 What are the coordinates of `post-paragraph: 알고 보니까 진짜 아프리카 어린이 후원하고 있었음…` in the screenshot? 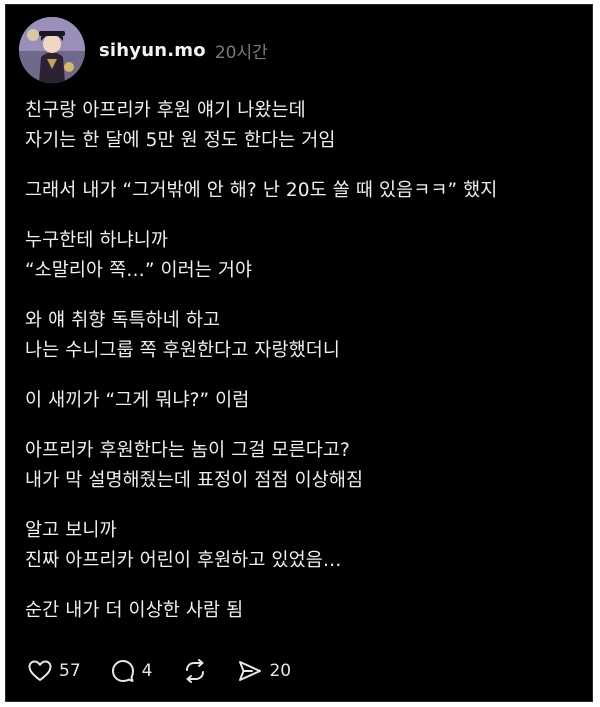 It's located at (305, 546).